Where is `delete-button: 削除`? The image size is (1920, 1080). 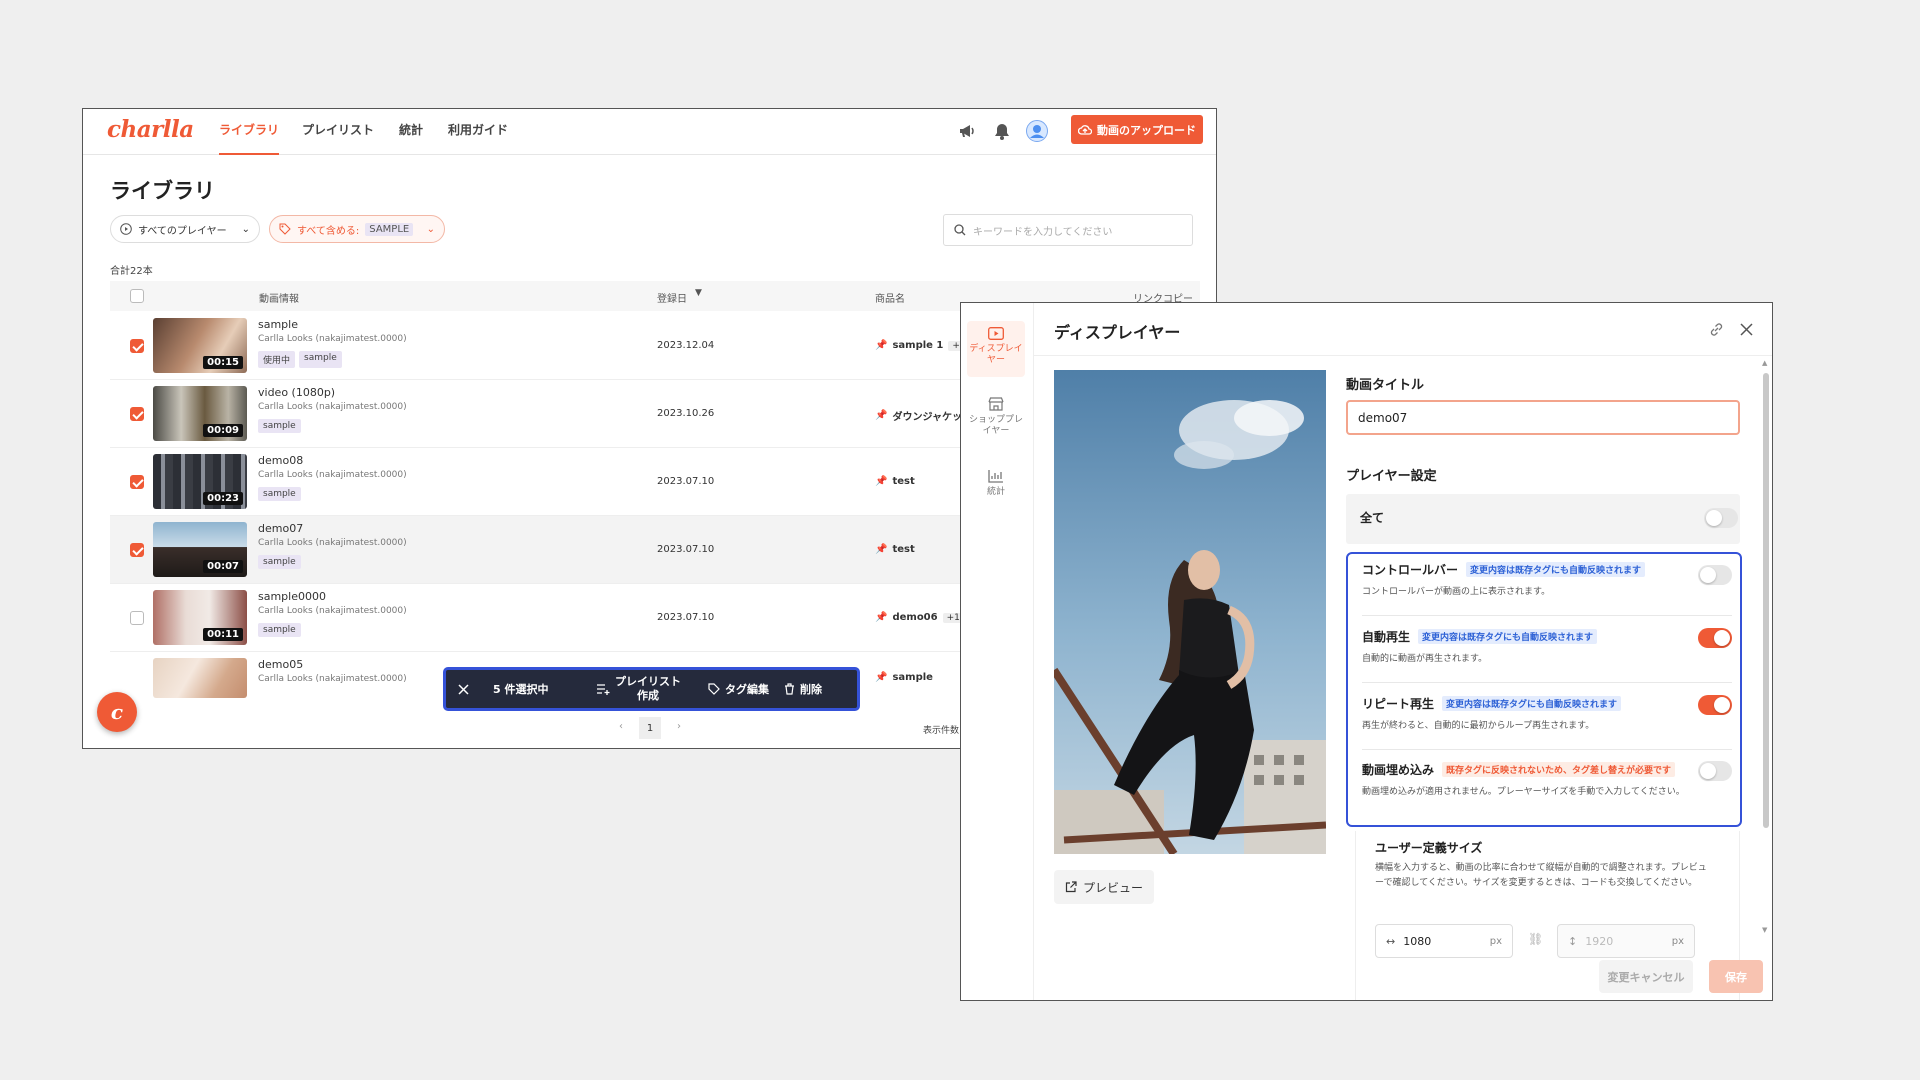 delete-button: 削除 is located at coordinates (803, 689).